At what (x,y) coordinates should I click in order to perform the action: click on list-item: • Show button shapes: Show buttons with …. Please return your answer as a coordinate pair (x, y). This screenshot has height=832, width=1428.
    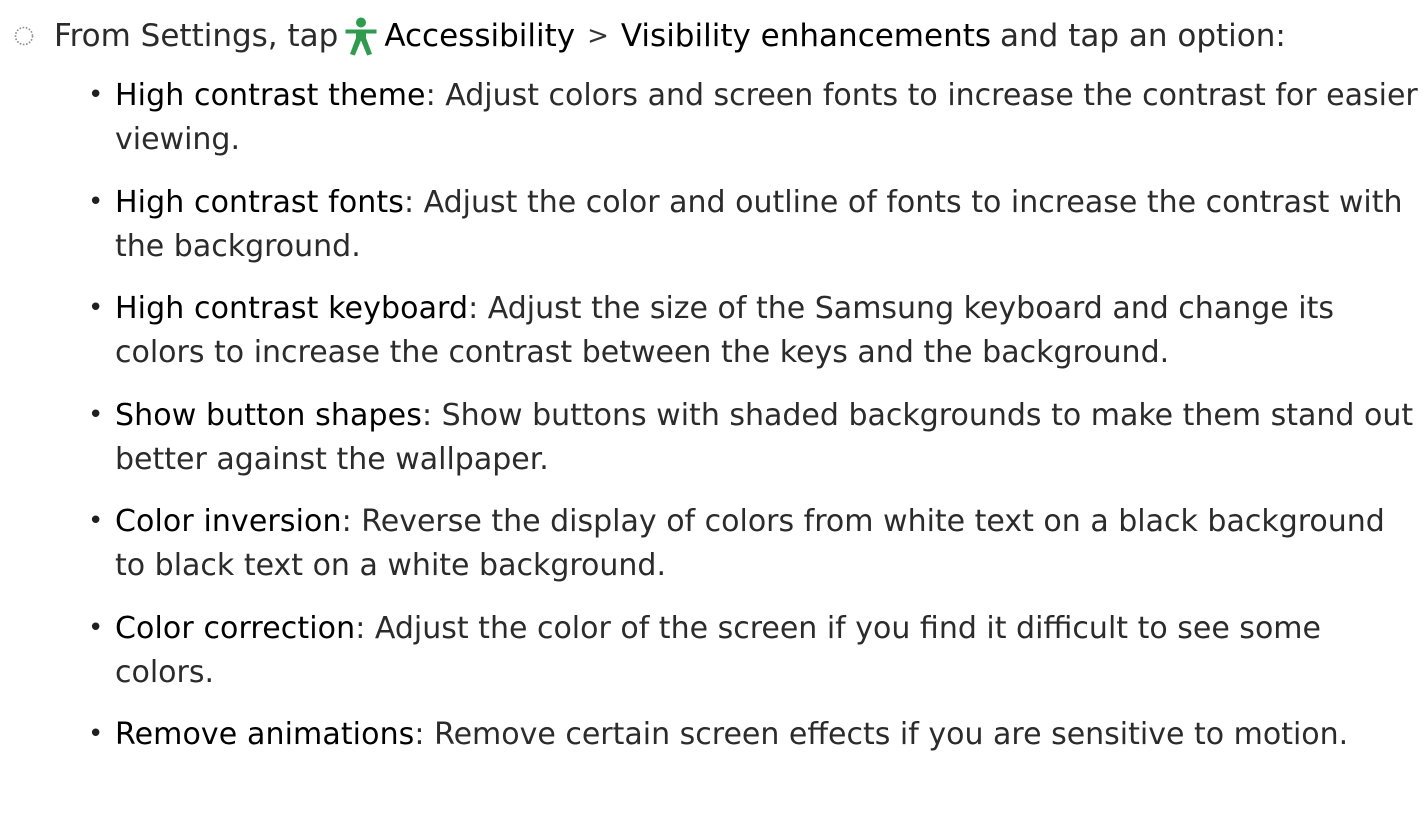
    Looking at the image, I should click on (753, 446).